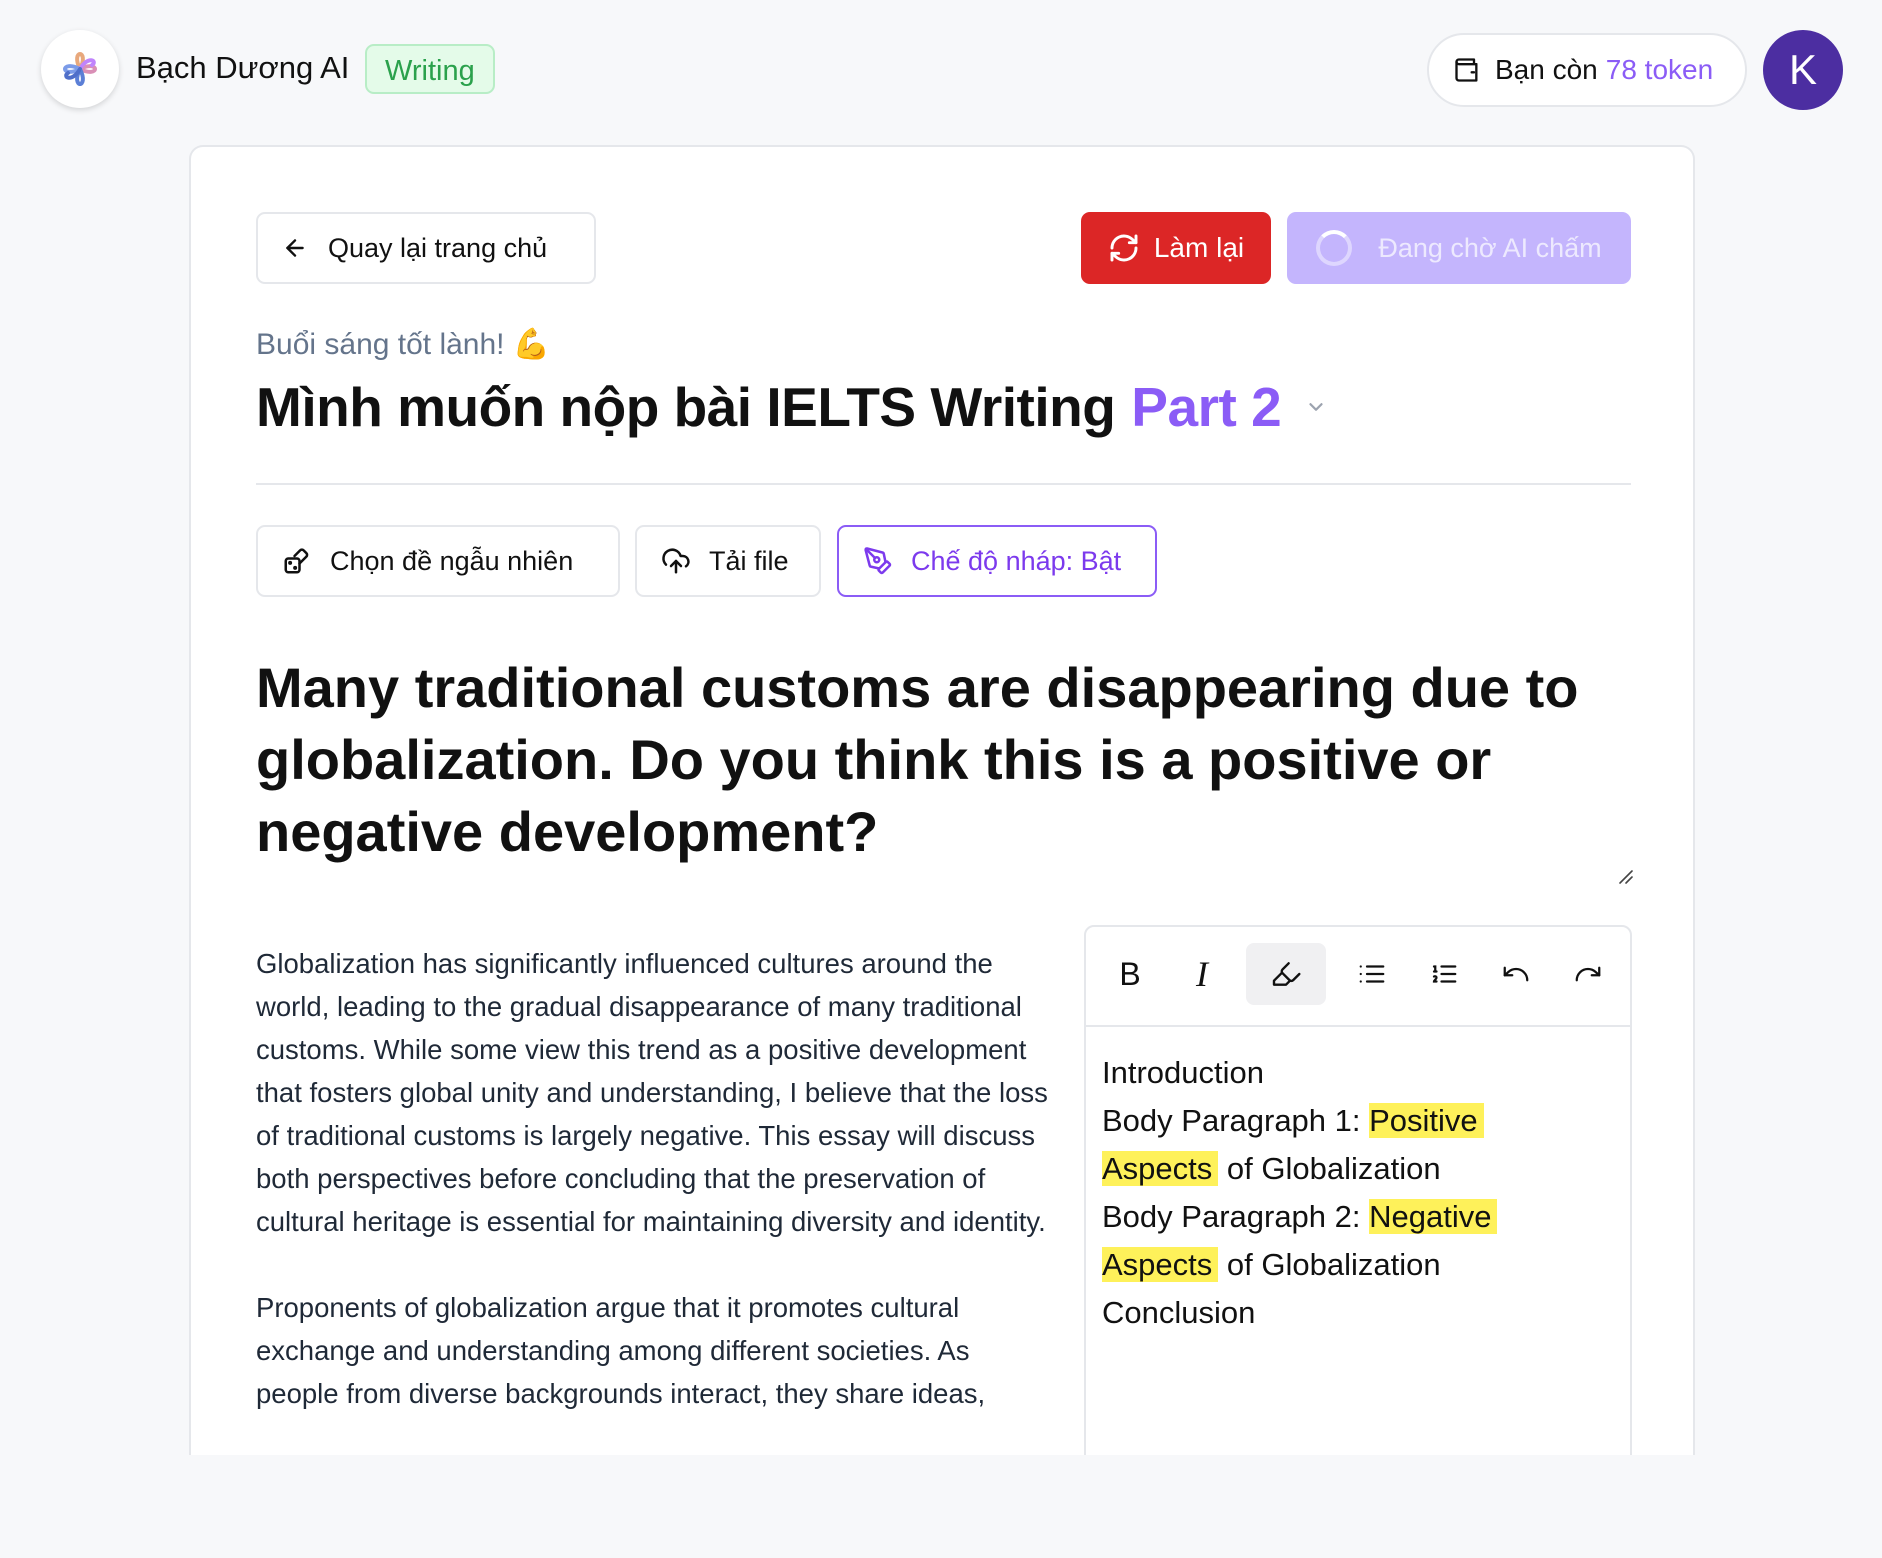 This screenshot has width=1882, height=1558. Describe the element at coordinates (1358, 1073) in the screenshot. I see `outline-line: Introduction` at that location.